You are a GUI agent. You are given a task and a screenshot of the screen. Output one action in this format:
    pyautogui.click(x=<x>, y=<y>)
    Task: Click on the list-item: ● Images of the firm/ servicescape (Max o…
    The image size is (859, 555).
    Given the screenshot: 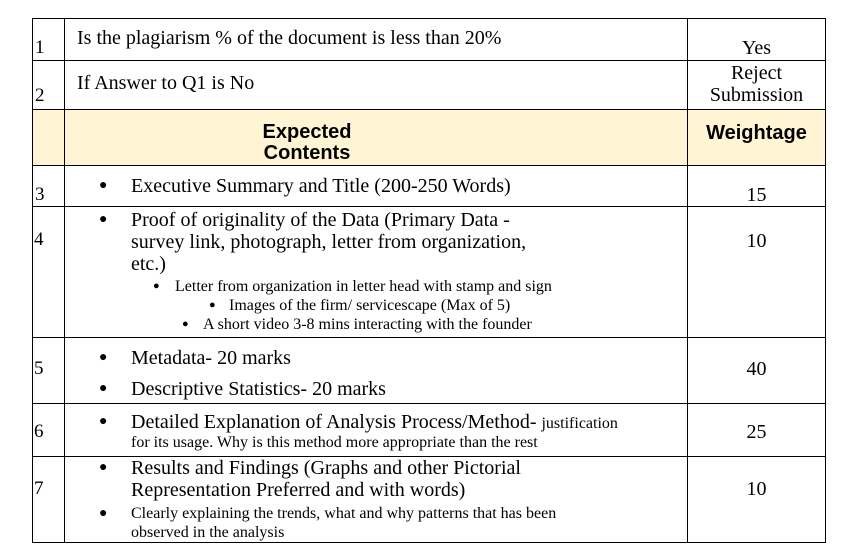 What is the action you would take?
    pyautogui.click(x=360, y=305)
    